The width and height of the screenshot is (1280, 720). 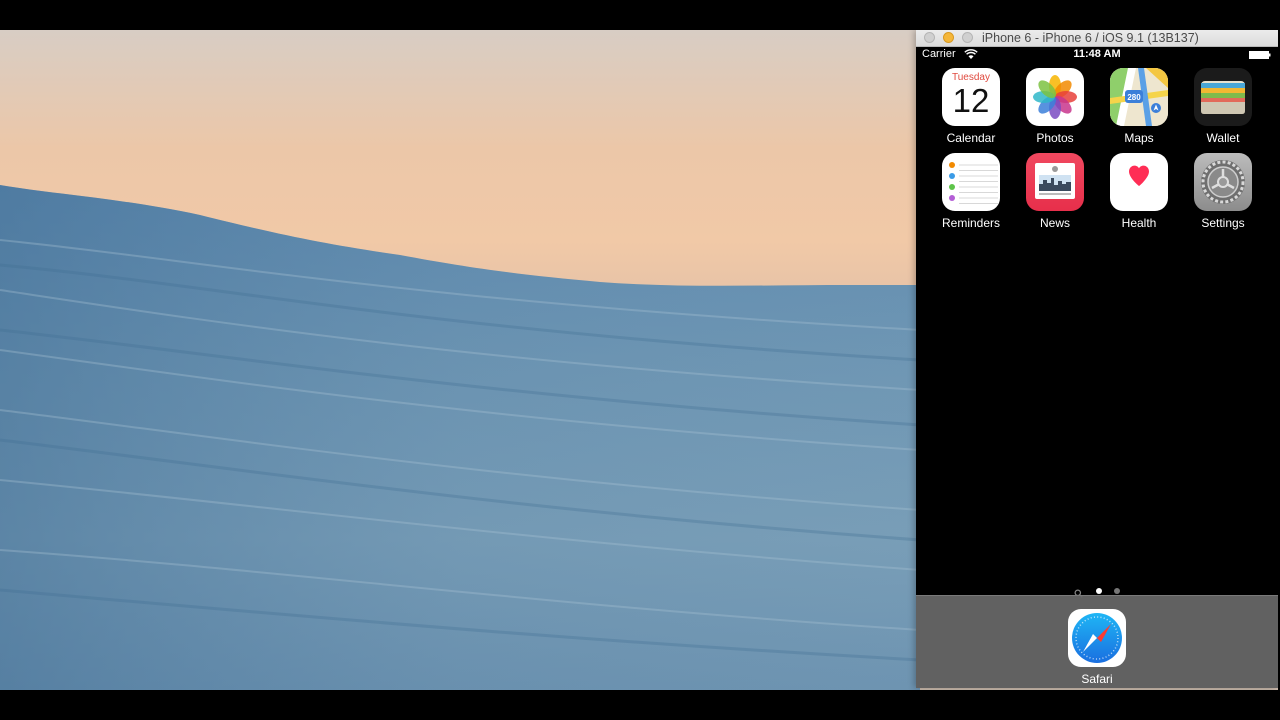 I want to click on maps-icon: 280, so click(x=1139, y=97).